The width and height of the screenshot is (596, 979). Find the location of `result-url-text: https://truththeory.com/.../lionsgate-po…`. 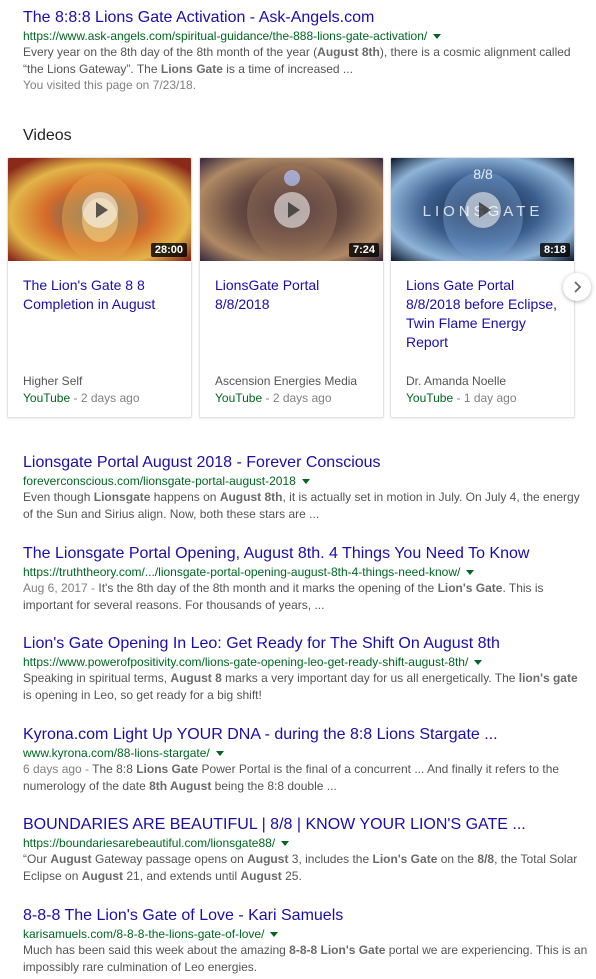

result-url-text: https://truththeory.com/.../lionsgate-po… is located at coordinates (241, 572).